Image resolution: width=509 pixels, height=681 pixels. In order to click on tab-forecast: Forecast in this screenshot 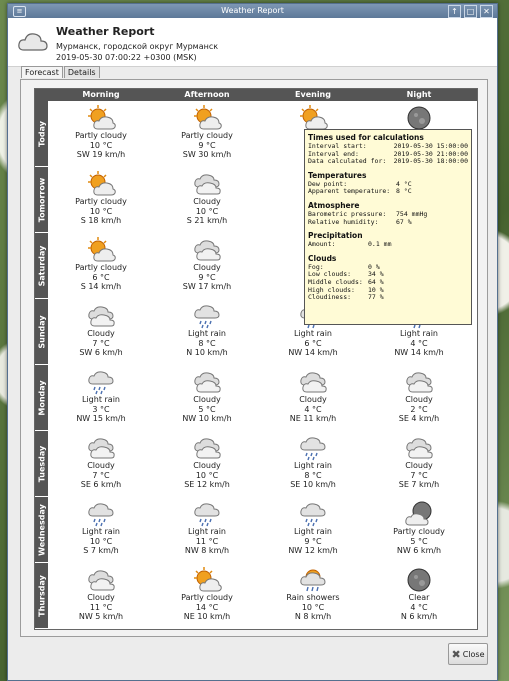, I will do `click(42, 72)`.